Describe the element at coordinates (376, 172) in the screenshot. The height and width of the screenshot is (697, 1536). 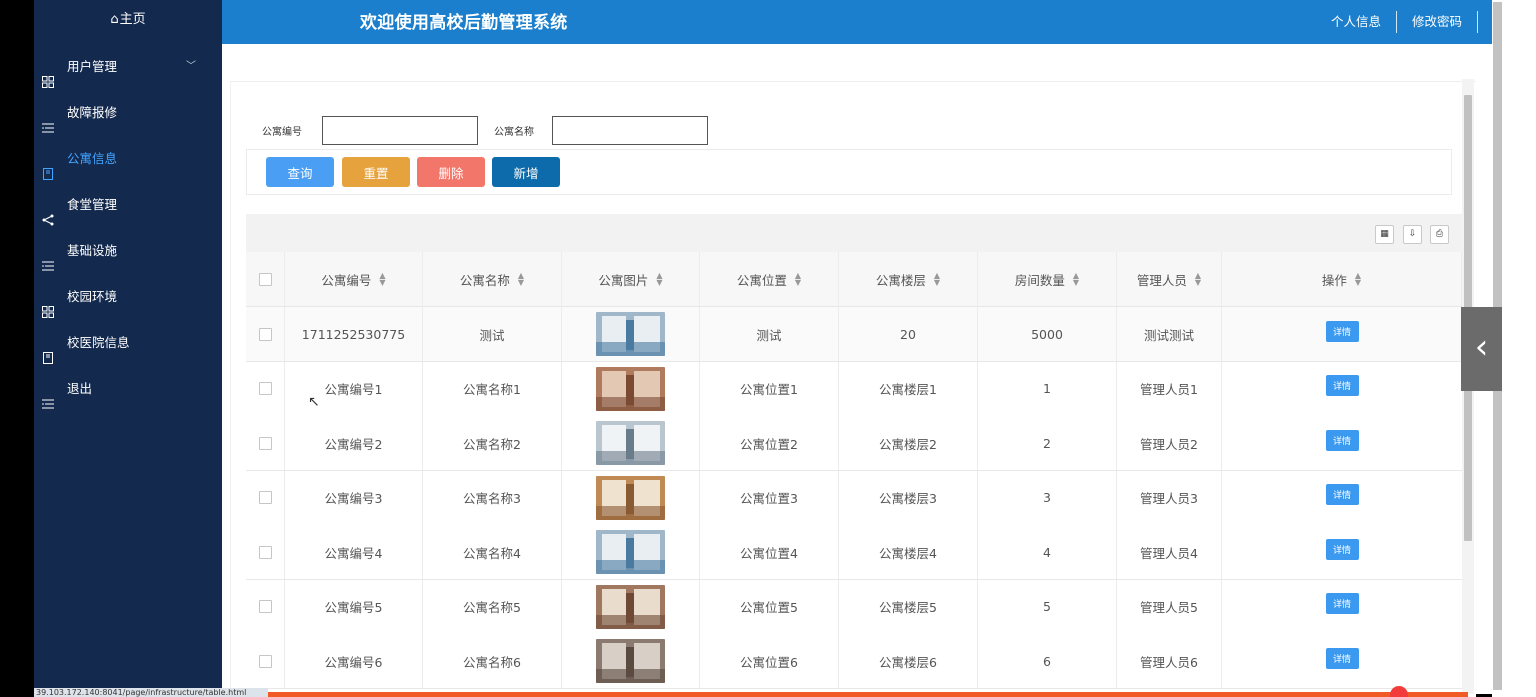
I see `reset-button: 重置` at that location.